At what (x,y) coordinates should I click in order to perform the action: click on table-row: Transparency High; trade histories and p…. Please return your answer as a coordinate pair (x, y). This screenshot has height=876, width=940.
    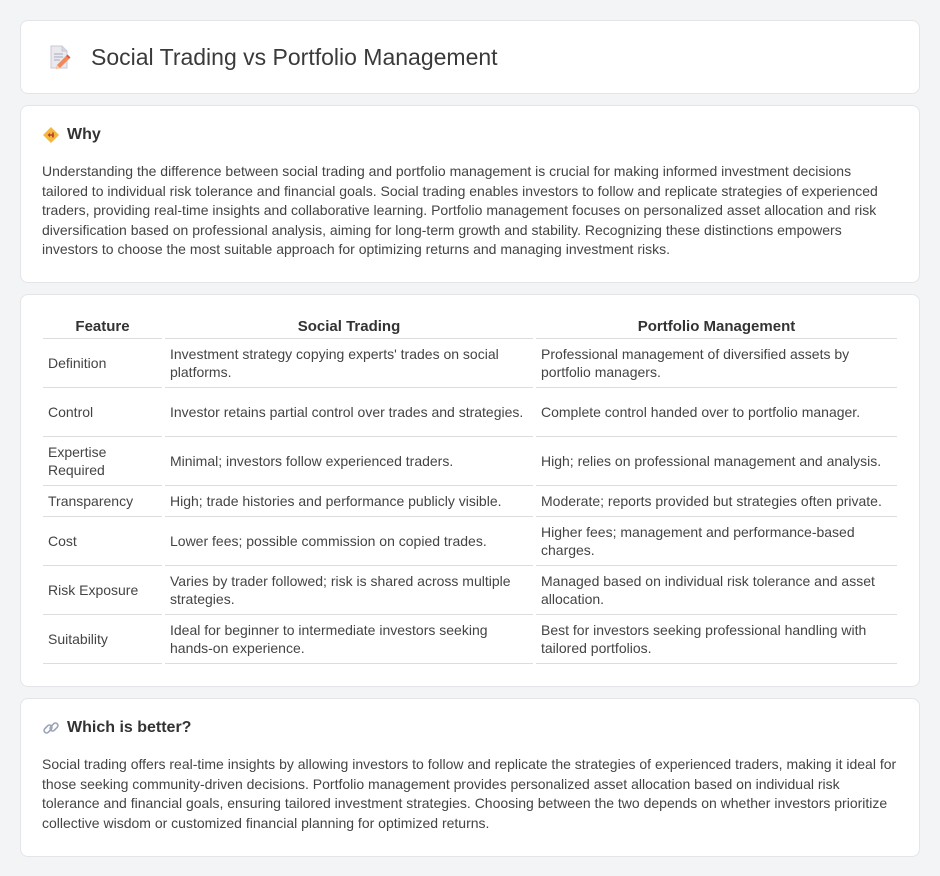
    Looking at the image, I should click on (470, 501).